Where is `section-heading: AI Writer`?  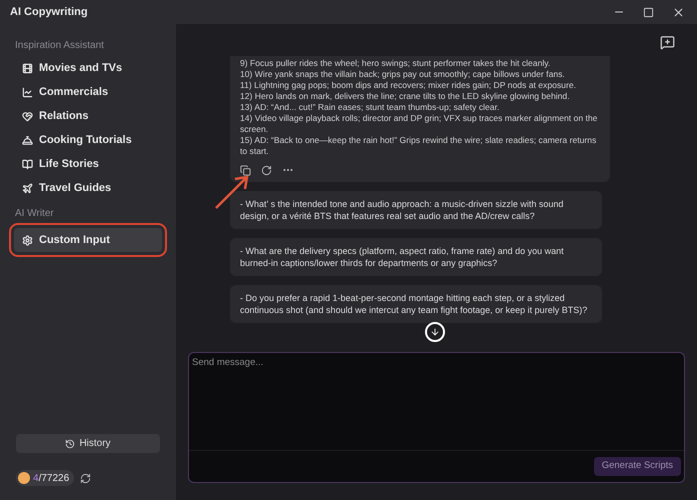
section-heading: AI Writer is located at coordinates (34, 214).